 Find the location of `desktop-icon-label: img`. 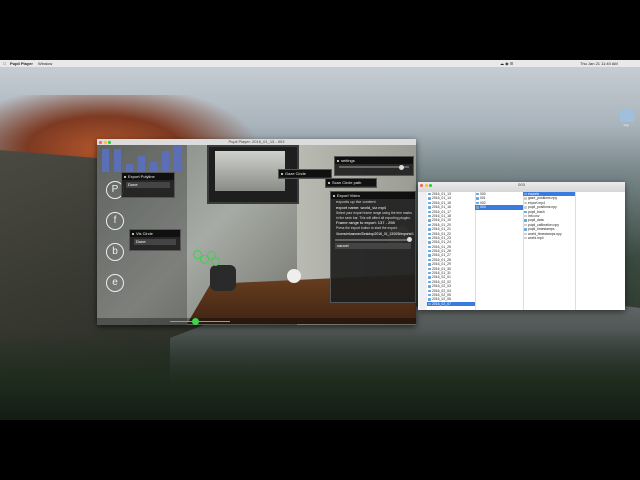

desktop-icon-label: img is located at coordinates (626, 125).